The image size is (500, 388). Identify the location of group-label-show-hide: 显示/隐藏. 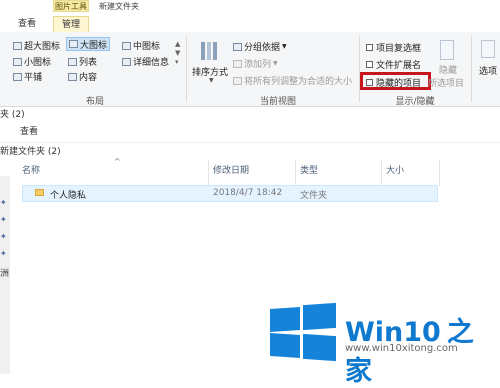
(415, 102).